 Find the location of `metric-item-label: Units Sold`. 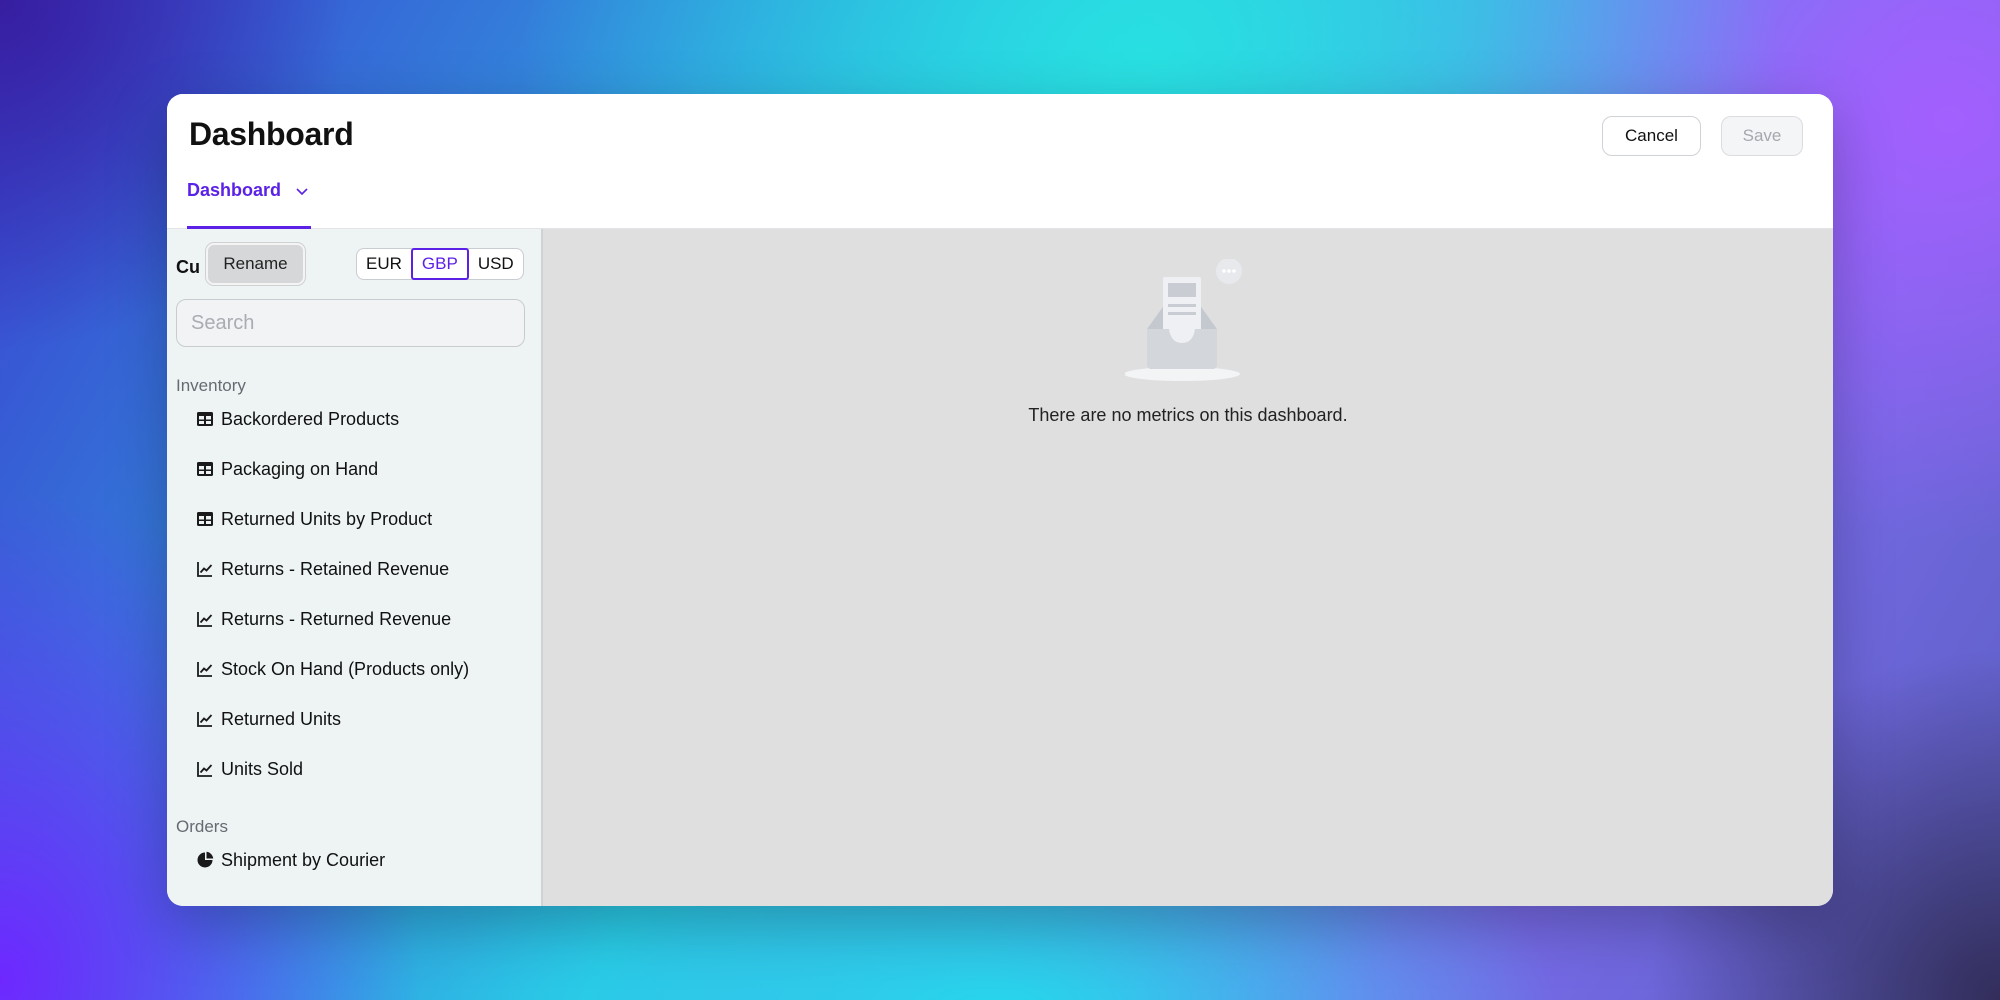

metric-item-label: Units Sold is located at coordinates (262, 768).